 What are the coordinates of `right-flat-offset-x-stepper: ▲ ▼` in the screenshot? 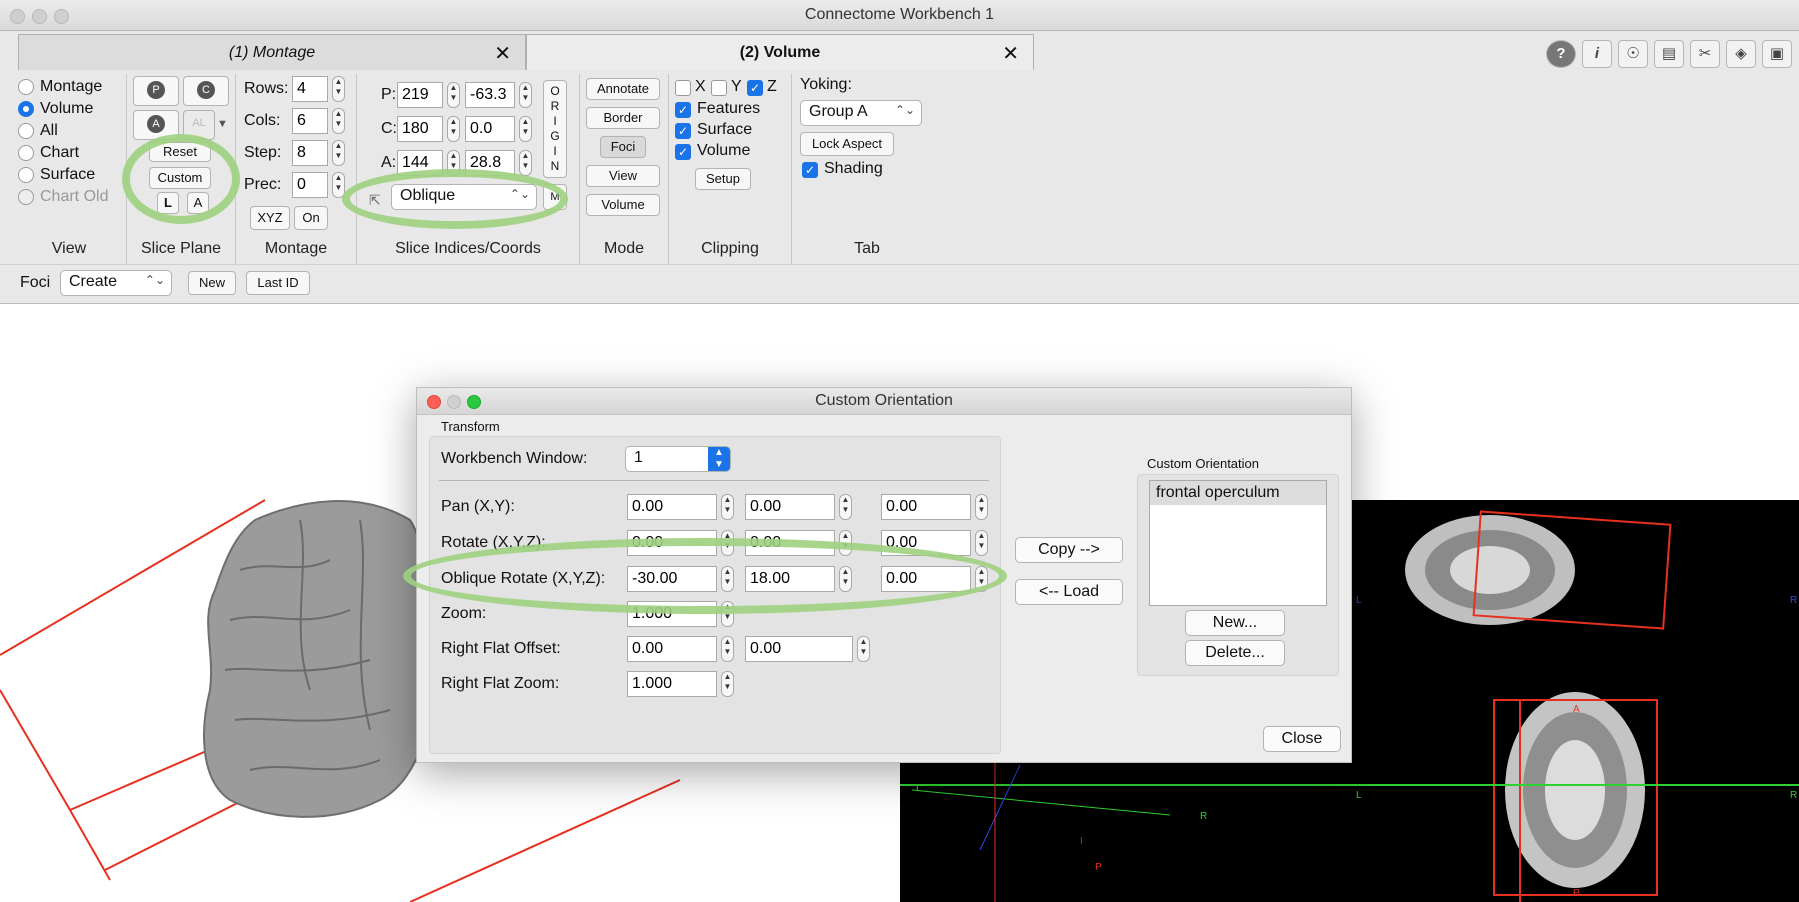 It's located at (727, 649).